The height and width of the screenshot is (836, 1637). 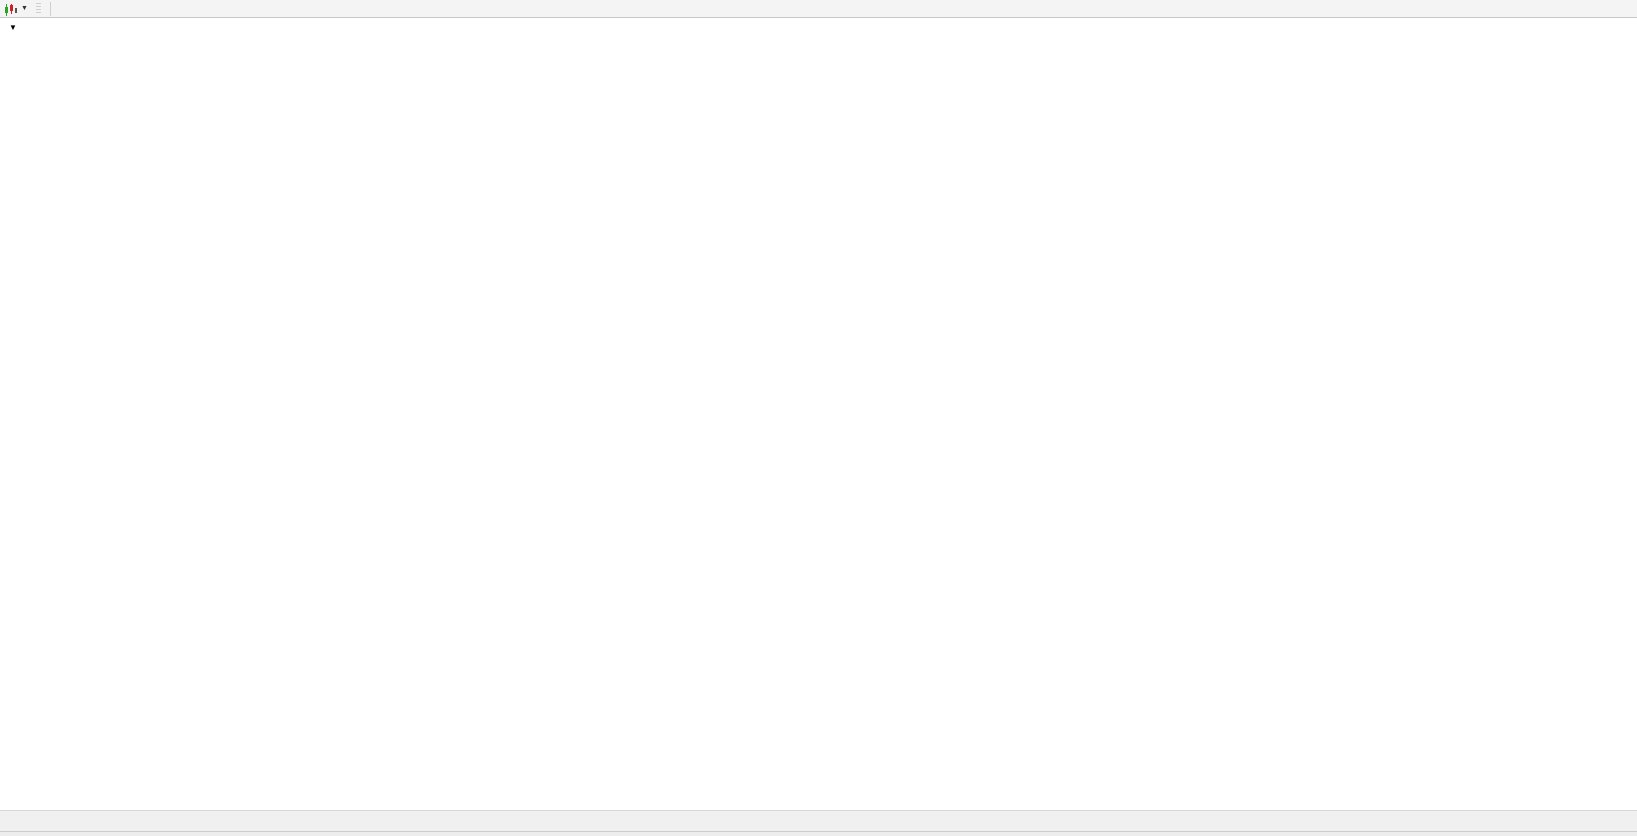 What do you see at coordinates (11, 9) in the screenshot?
I see `candlestick-chart-icon` at bounding box center [11, 9].